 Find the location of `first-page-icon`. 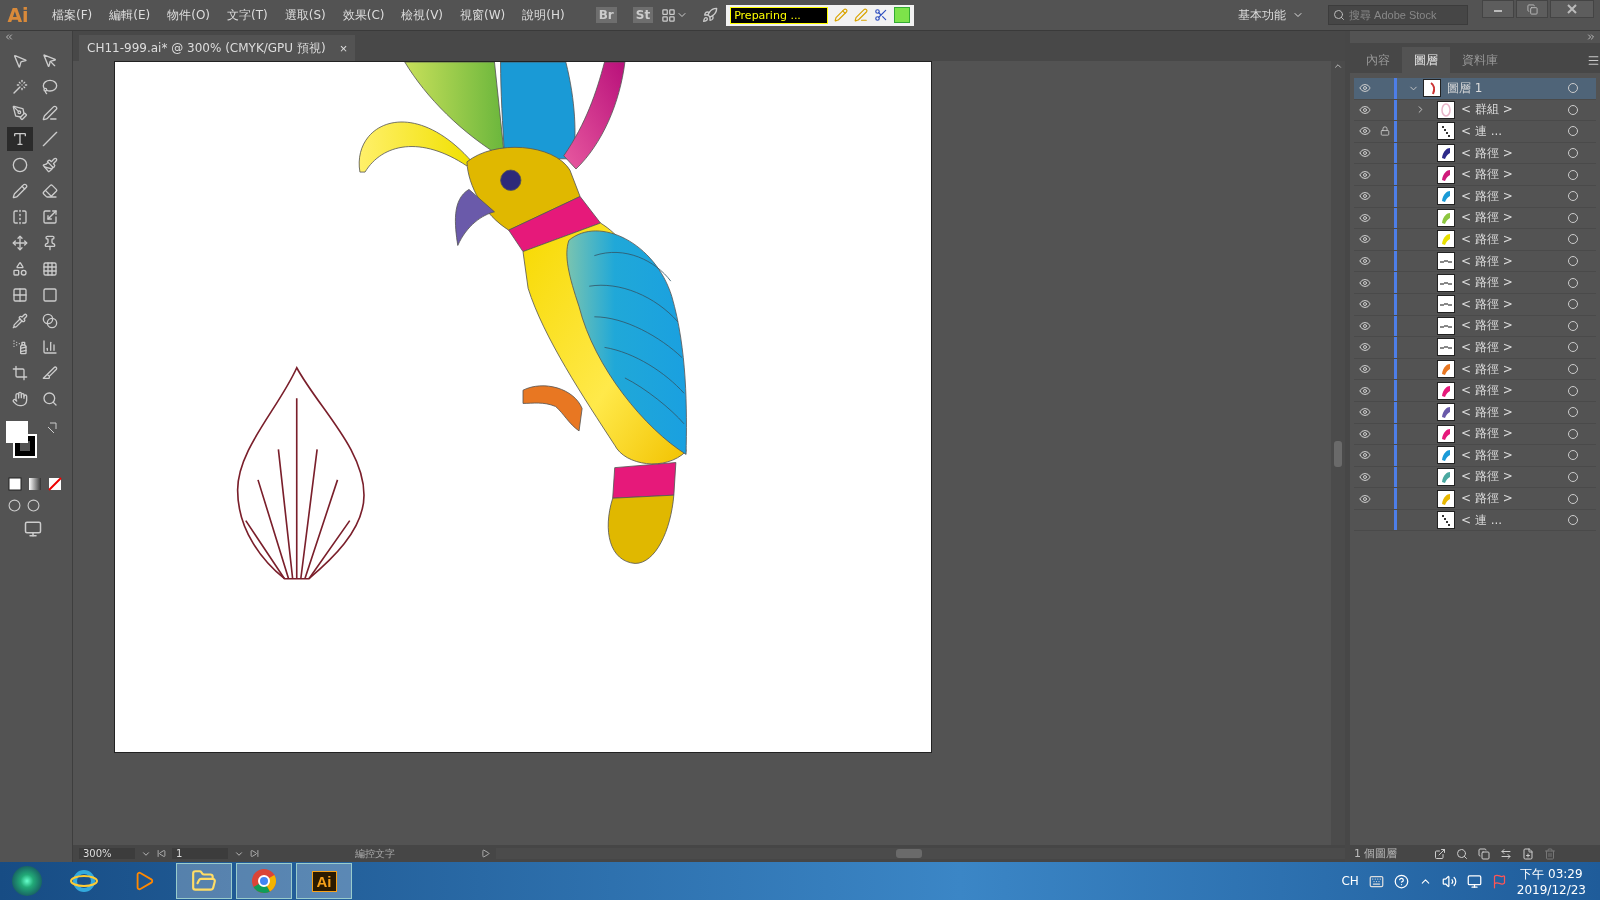

first-page-icon is located at coordinates (161, 853).